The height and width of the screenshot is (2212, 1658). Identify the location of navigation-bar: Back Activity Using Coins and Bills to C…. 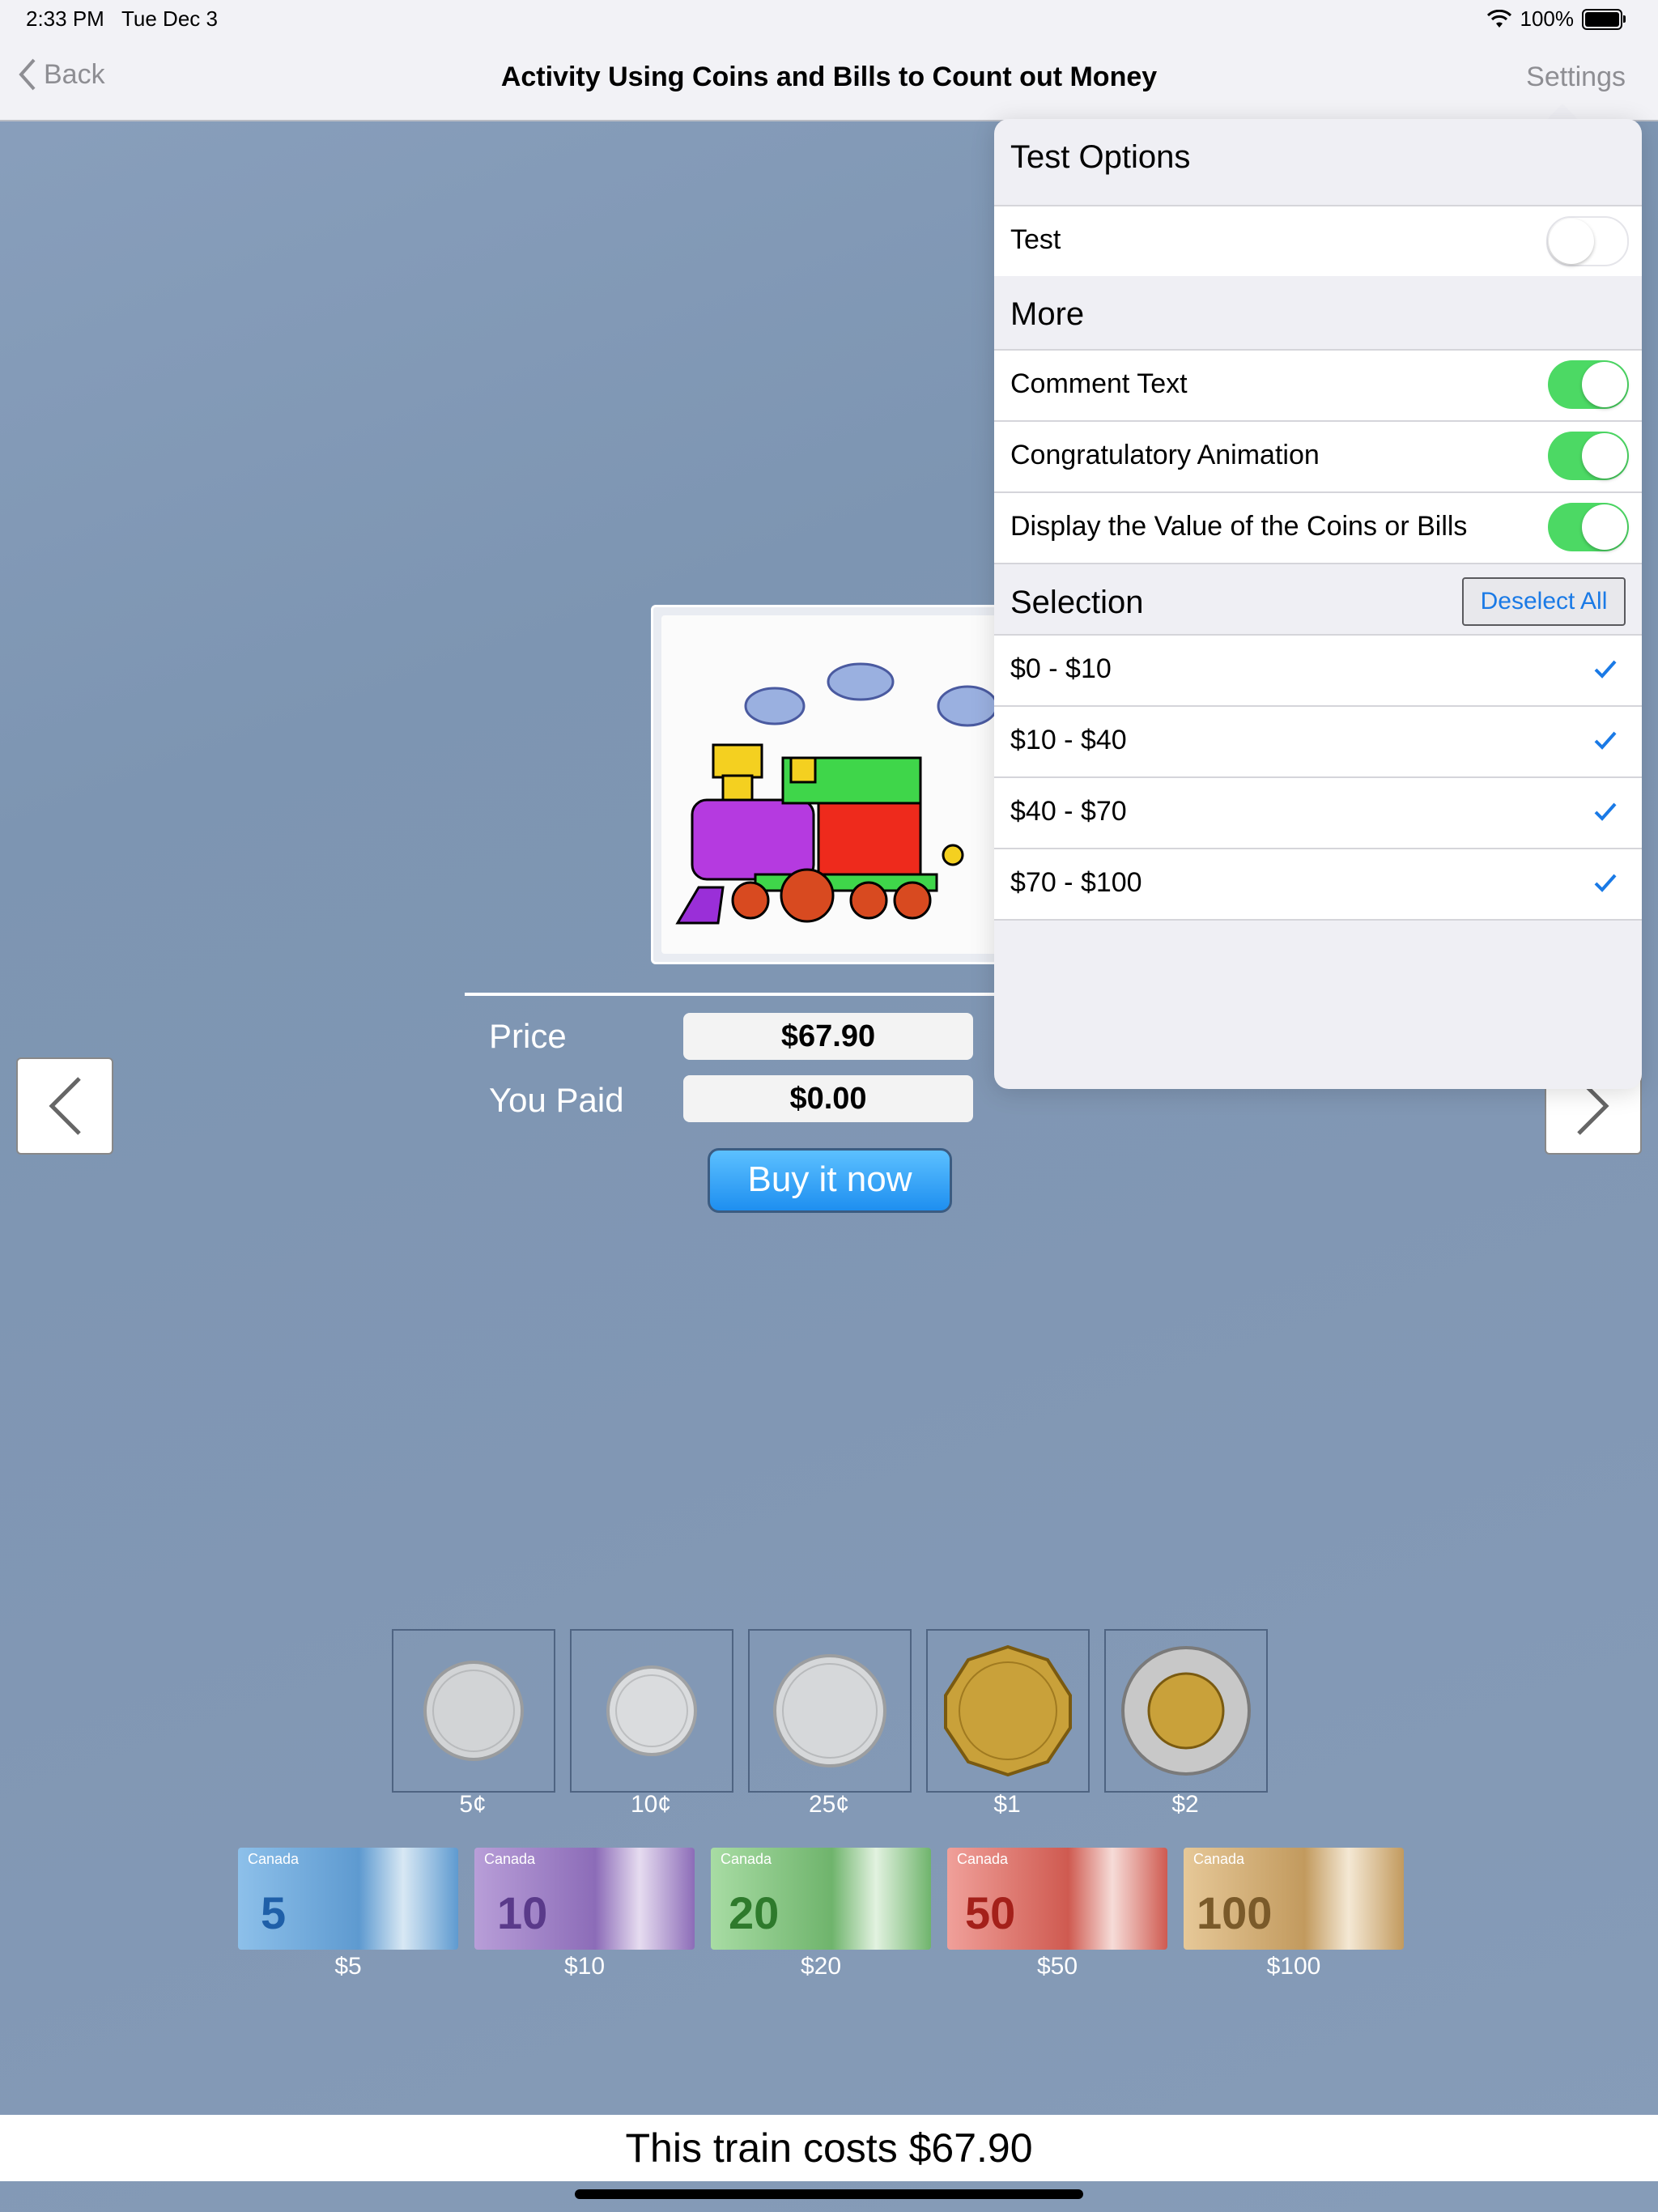
(829, 80).